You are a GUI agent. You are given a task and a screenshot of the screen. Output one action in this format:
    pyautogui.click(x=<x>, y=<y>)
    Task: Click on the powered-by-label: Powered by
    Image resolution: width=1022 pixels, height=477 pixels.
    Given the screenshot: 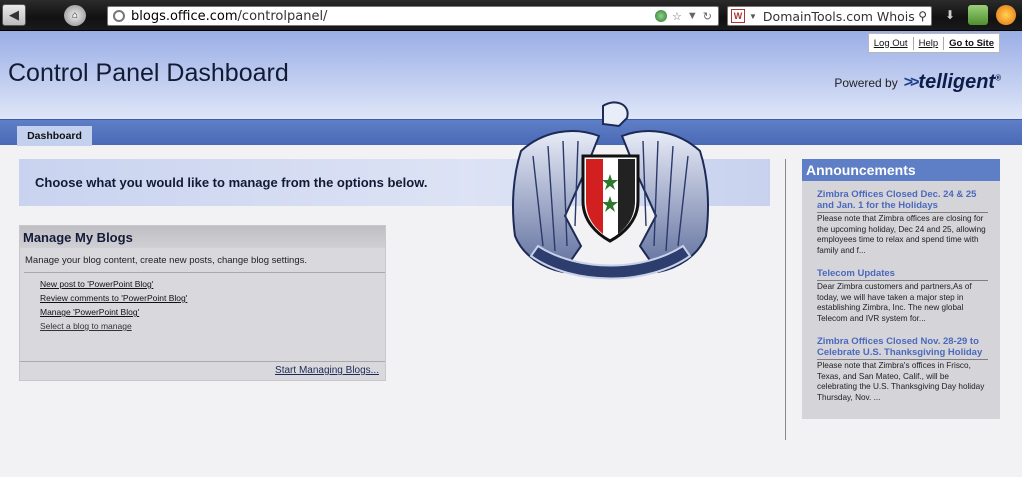 What is the action you would take?
    pyautogui.click(x=866, y=82)
    